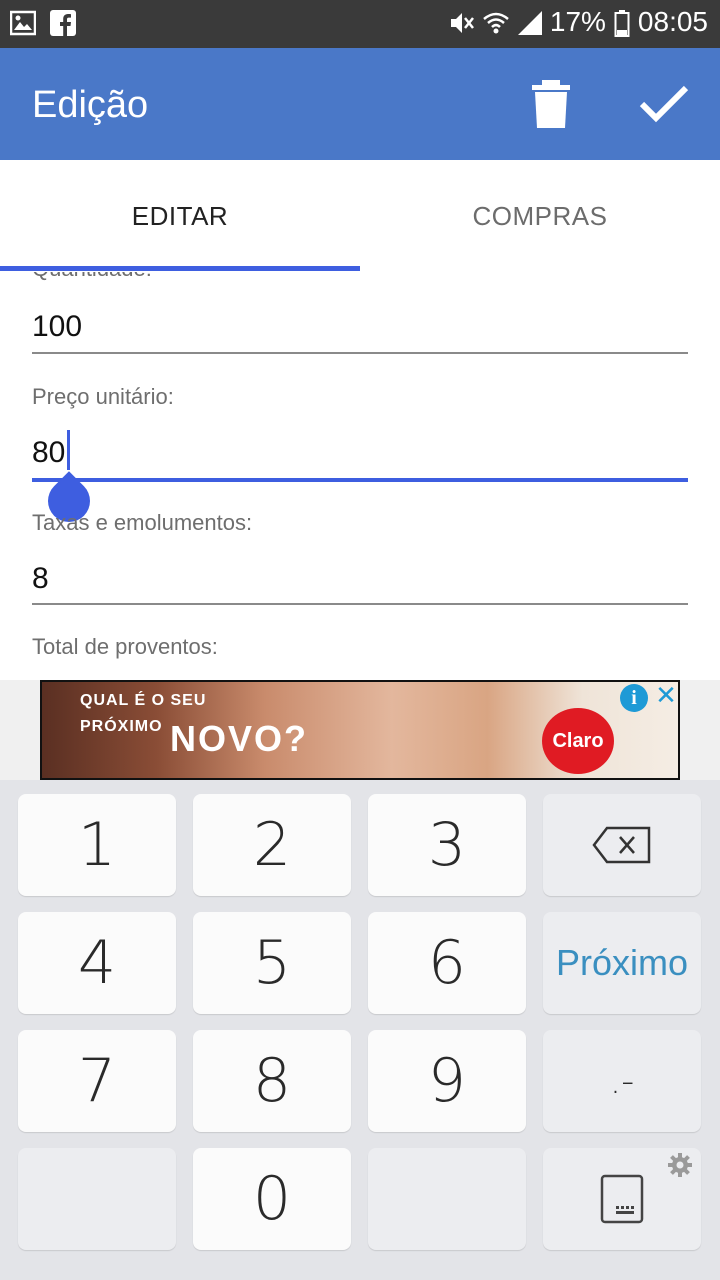  What do you see at coordinates (48, 453) in the screenshot?
I see `unit-price-input: 80` at bounding box center [48, 453].